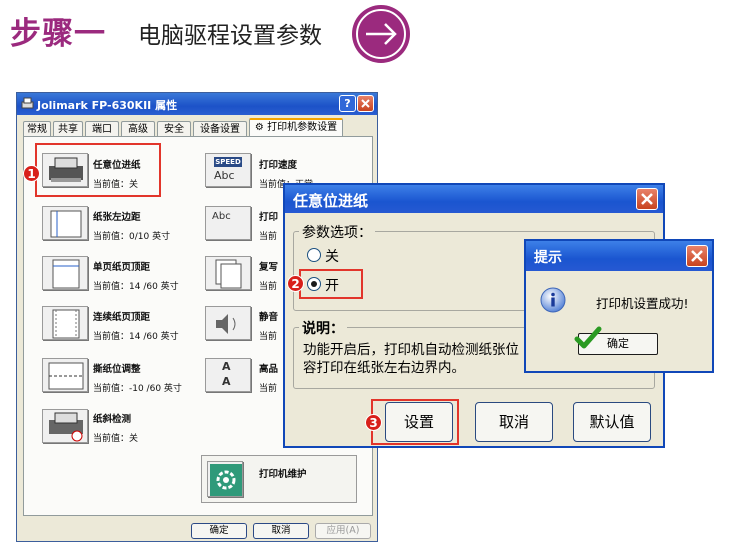 This screenshot has width=750, height=556. What do you see at coordinates (174, 129) in the screenshot?
I see `tab-security: 安全` at bounding box center [174, 129].